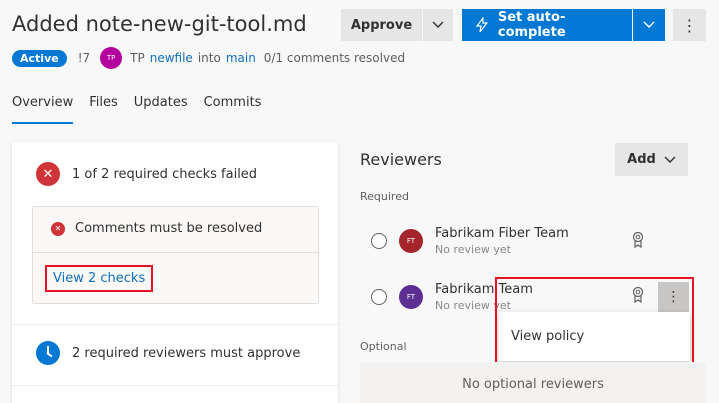  What do you see at coordinates (689, 25) in the screenshot?
I see `more-actions-button: ⋮` at bounding box center [689, 25].